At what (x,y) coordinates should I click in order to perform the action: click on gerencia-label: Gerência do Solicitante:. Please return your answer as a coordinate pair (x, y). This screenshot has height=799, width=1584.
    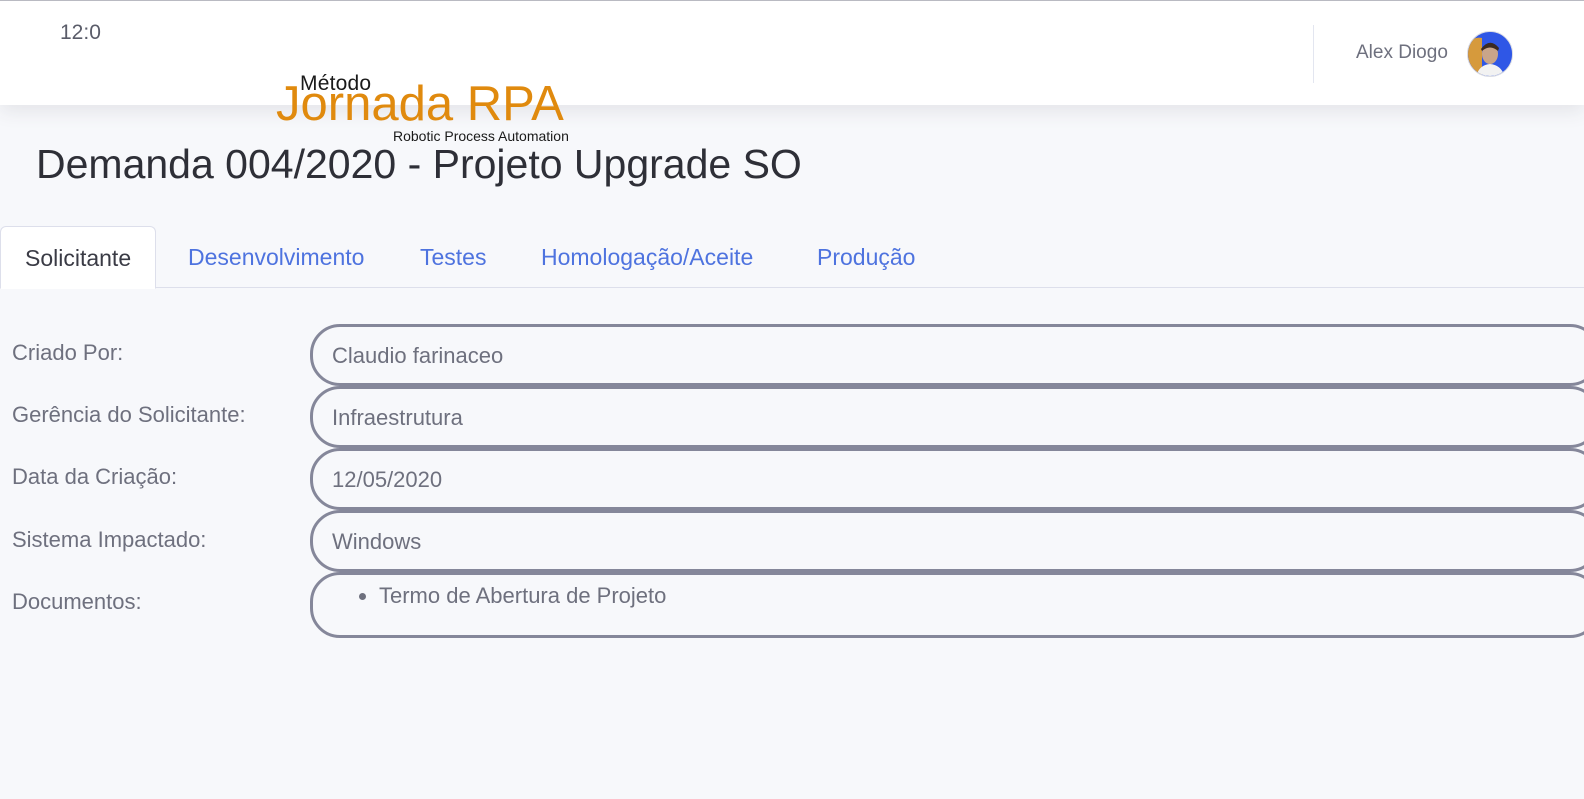
    Looking at the image, I should click on (129, 414).